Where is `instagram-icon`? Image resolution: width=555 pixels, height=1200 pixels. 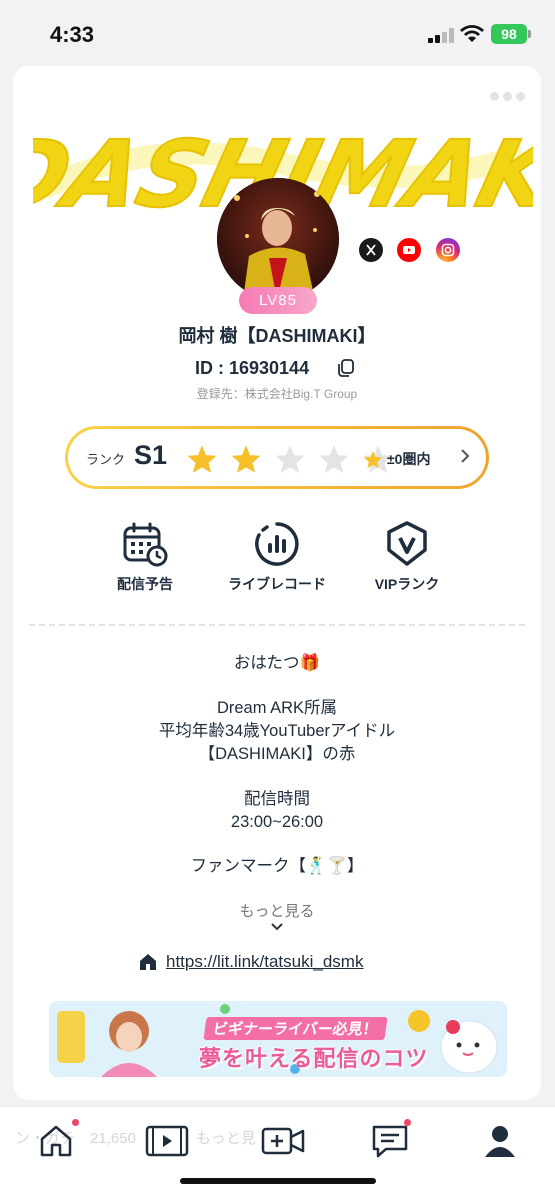 instagram-icon is located at coordinates (448, 250).